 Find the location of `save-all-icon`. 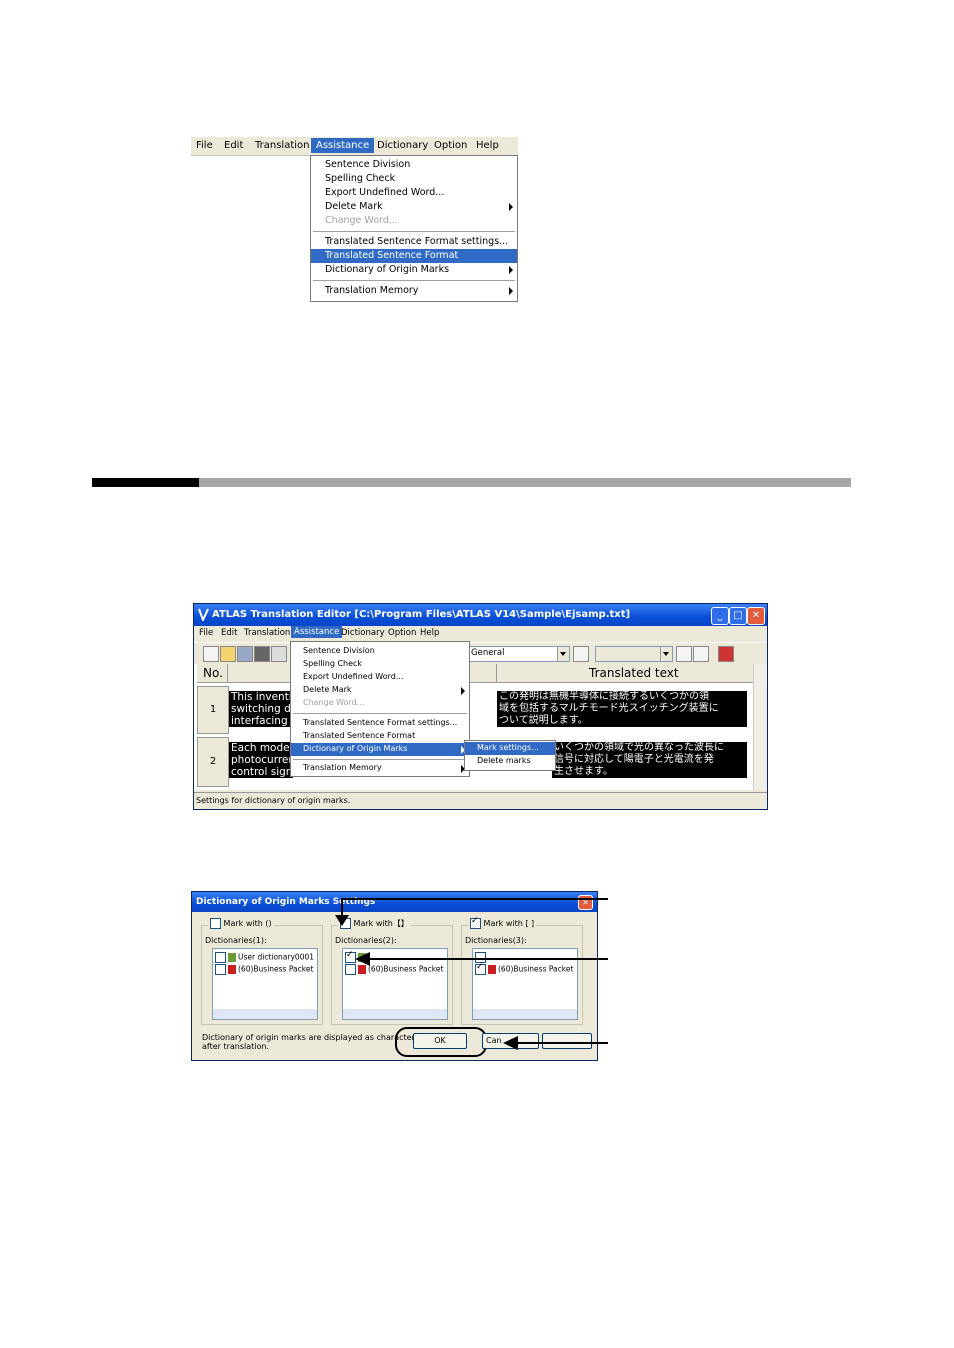

save-all-icon is located at coordinates (262, 654).